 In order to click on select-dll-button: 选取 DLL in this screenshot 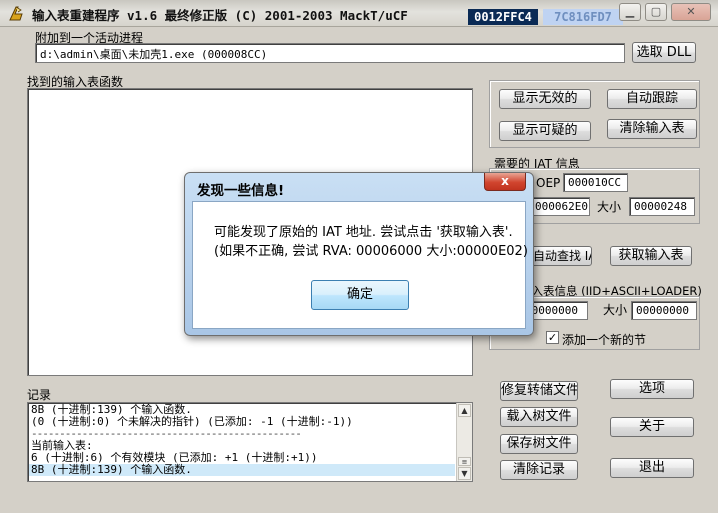, I will do `click(664, 52)`.